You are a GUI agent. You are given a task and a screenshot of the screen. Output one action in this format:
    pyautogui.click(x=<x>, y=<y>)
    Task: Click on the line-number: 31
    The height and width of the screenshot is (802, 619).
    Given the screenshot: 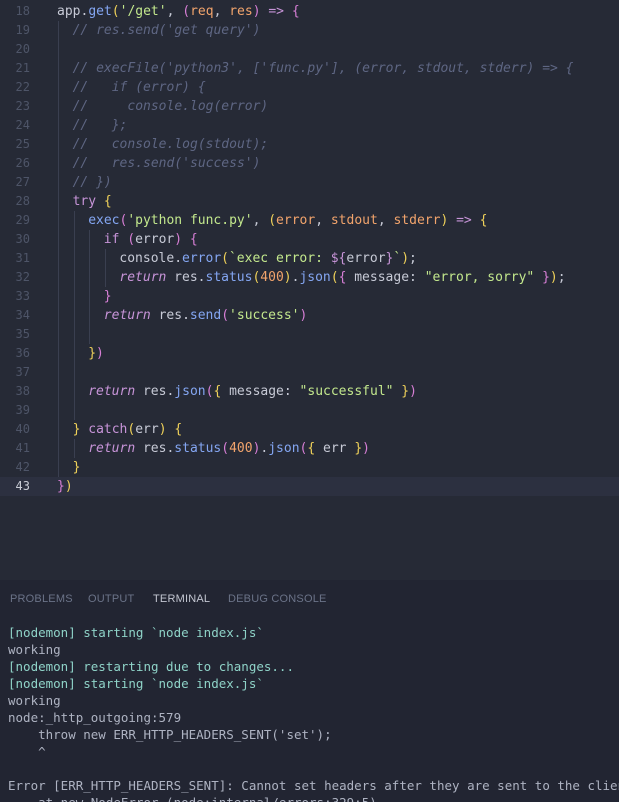 What is the action you would take?
    pyautogui.click(x=22, y=258)
    